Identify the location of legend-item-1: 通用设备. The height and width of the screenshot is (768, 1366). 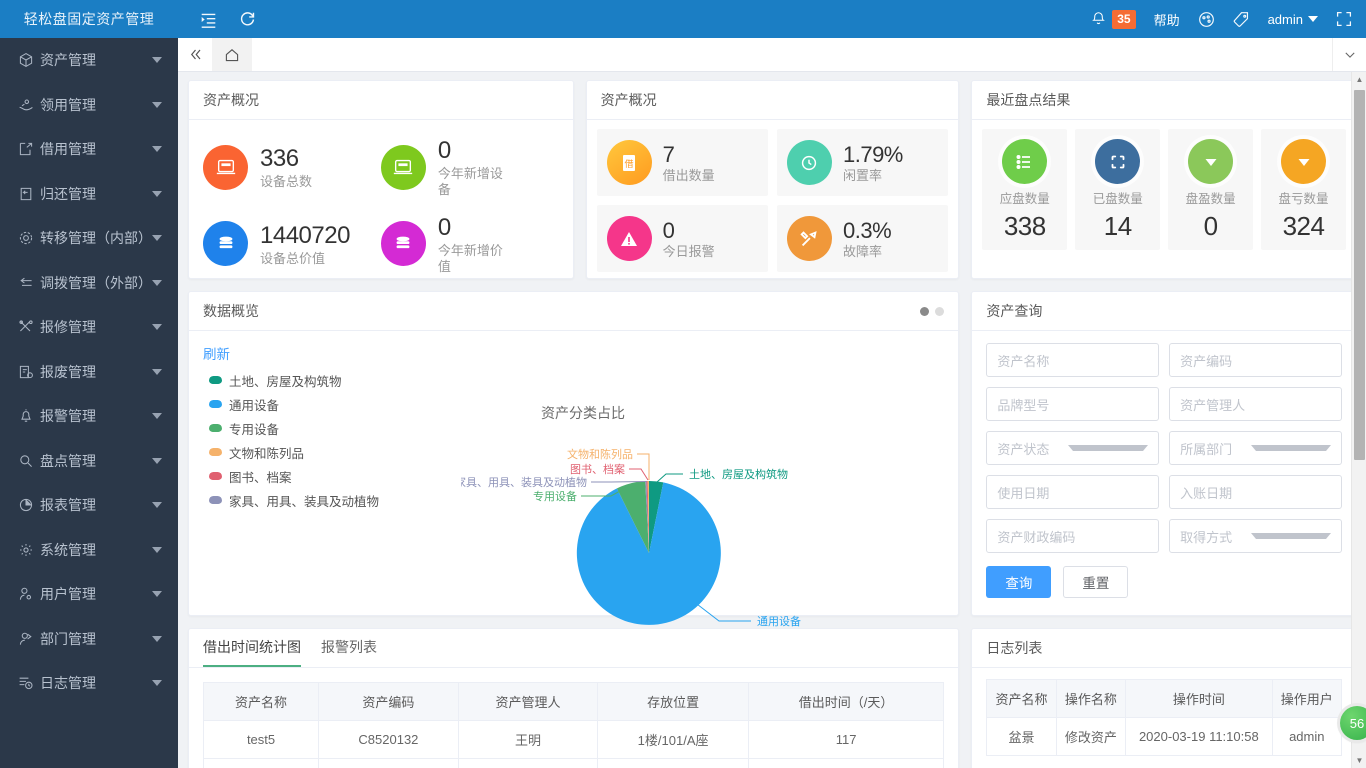
(294, 404).